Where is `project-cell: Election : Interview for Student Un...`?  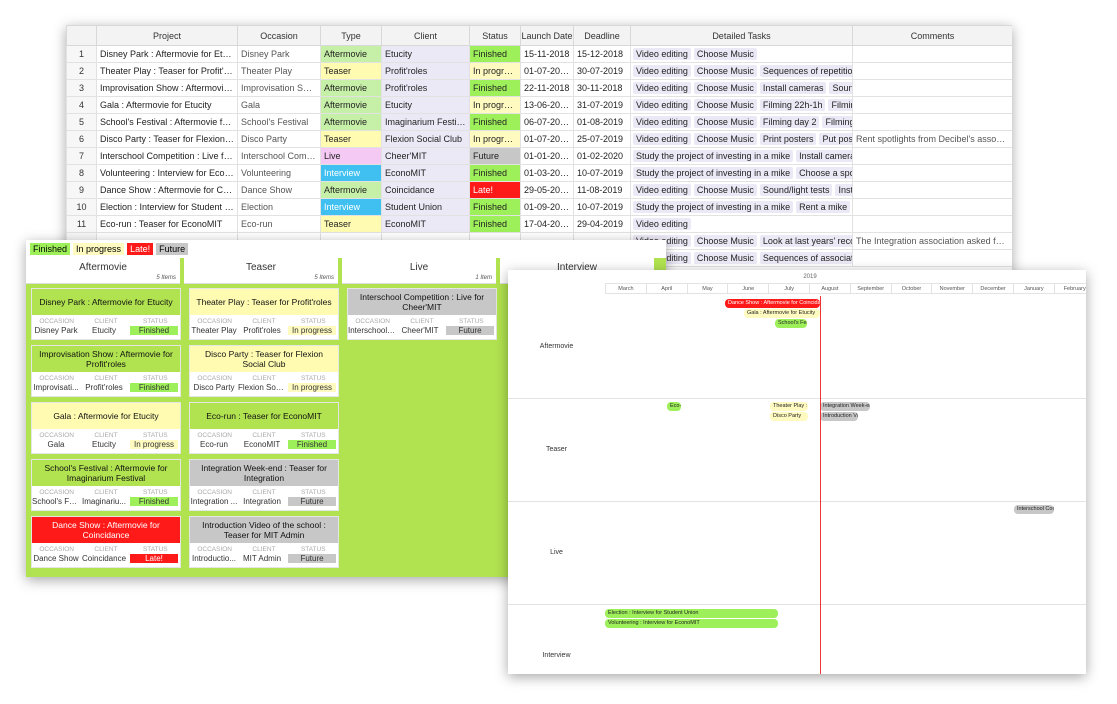 project-cell: Election : Interview for Student Un... is located at coordinates (167, 207).